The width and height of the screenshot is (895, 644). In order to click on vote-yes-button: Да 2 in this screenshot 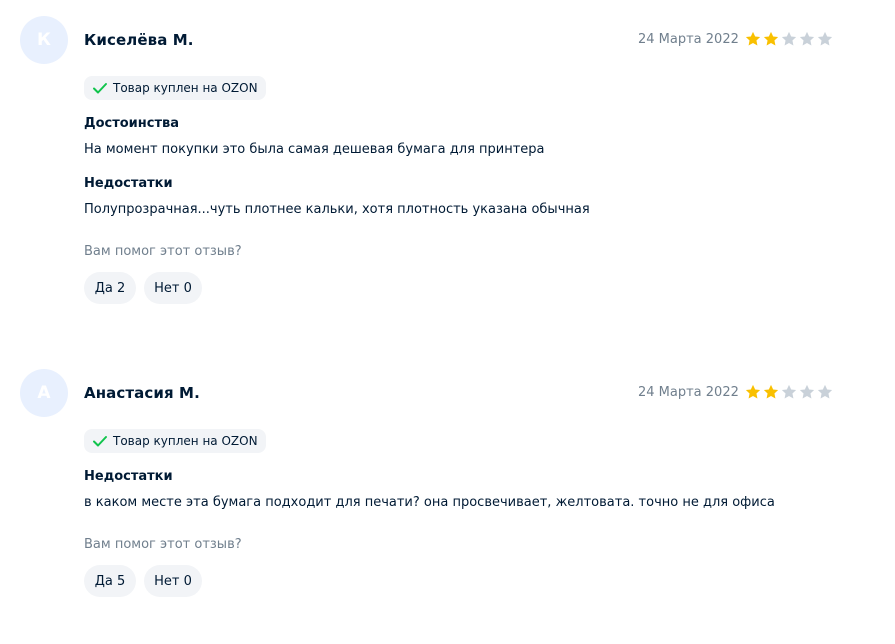, I will do `click(110, 288)`.